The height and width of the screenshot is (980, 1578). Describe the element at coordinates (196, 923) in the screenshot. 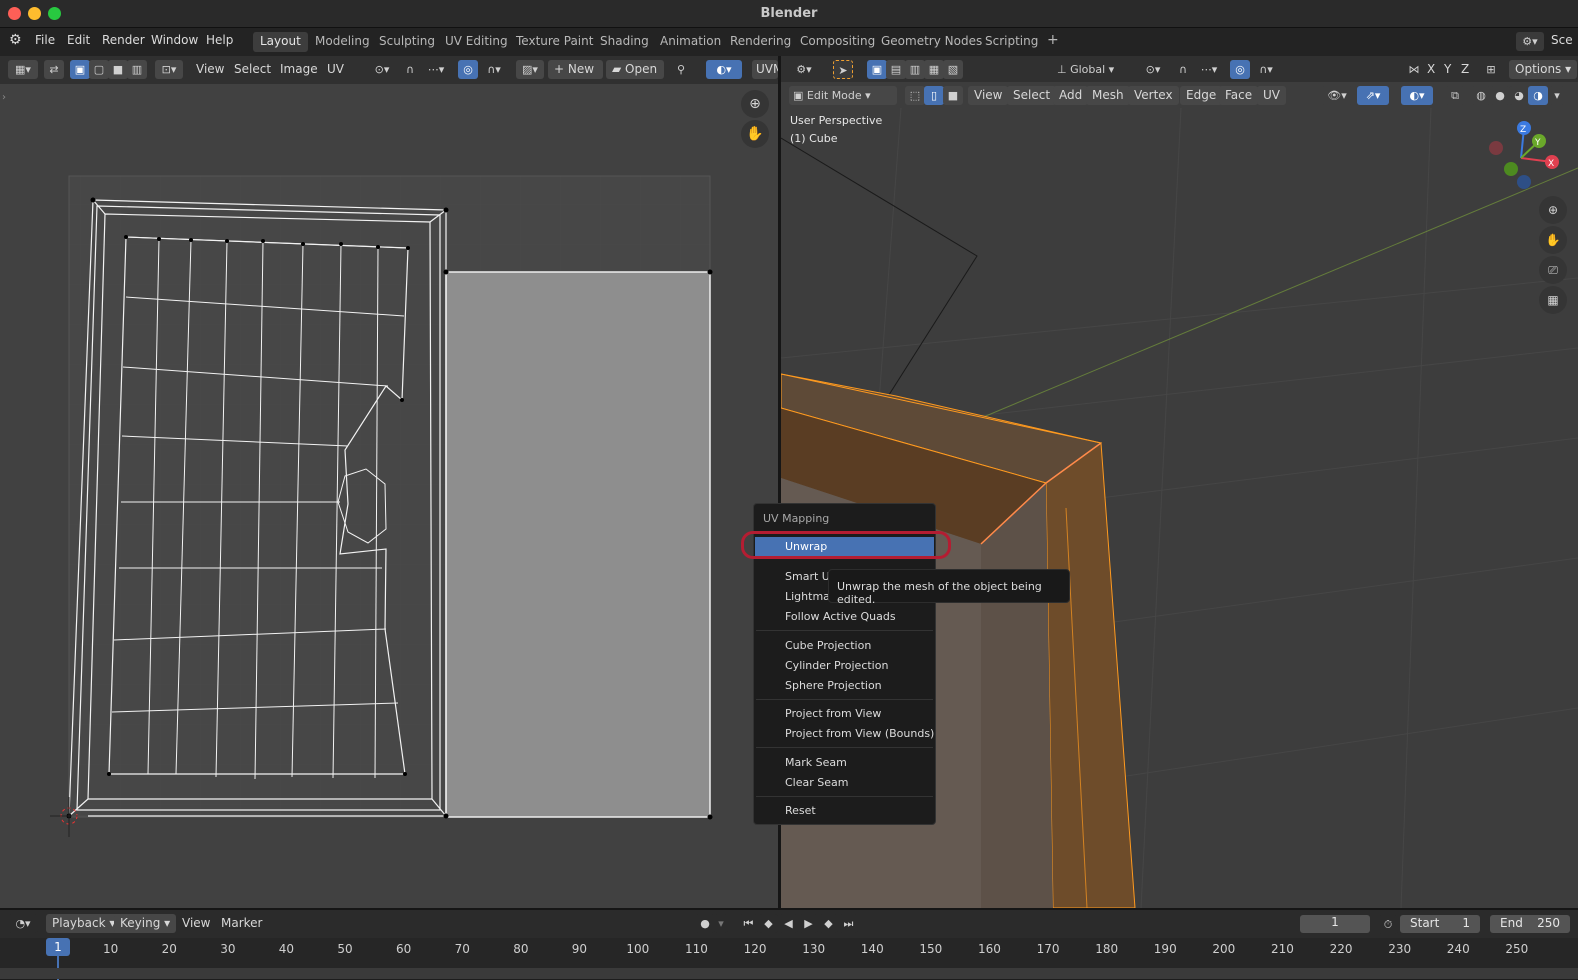

I see `timeline-view-menu: View` at that location.